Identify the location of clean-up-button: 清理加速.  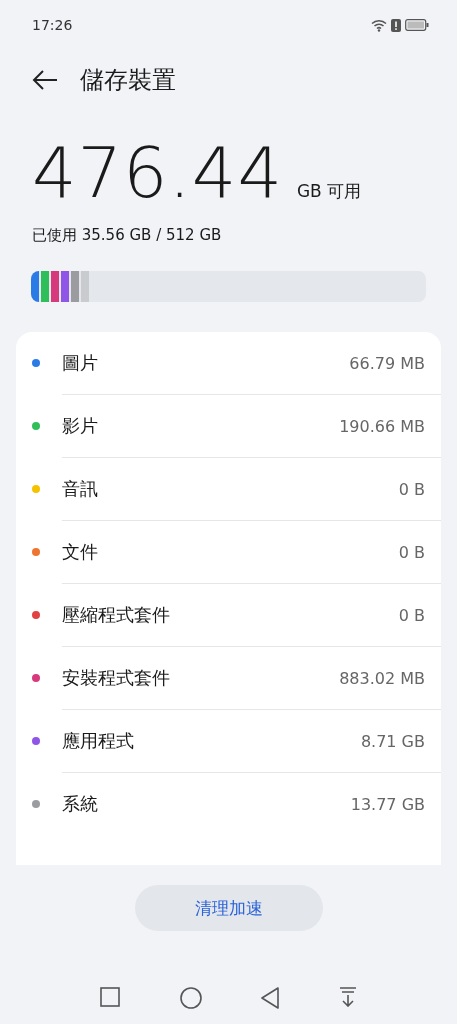
(228, 908).